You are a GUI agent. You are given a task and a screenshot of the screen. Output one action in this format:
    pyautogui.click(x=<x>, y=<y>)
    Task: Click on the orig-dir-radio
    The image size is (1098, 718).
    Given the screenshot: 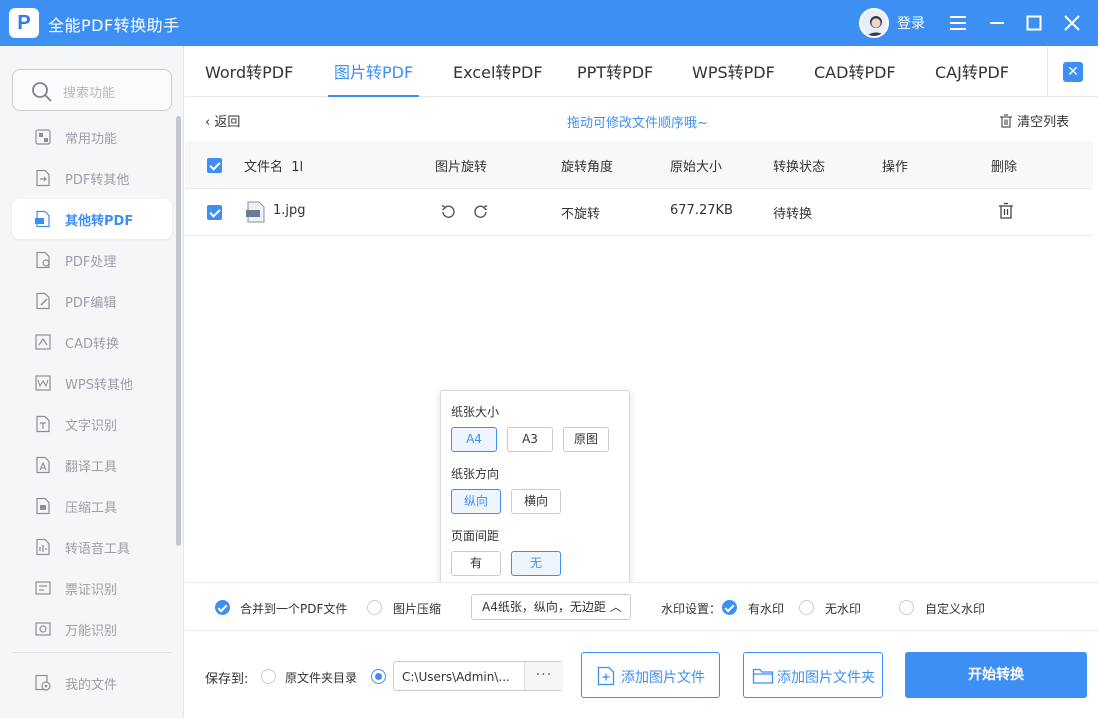 What is the action you would take?
    pyautogui.click(x=268, y=676)
    